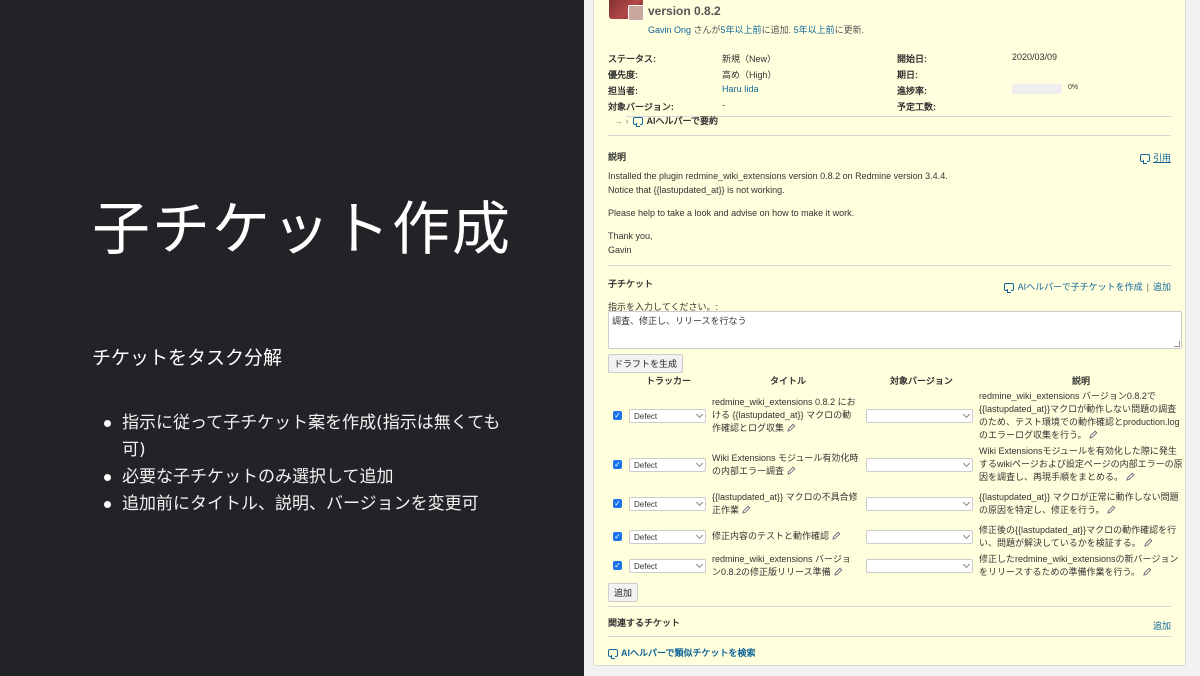 This screenshot has height=676, width=1200. I want to click on header-tracker: トラッカー, so click(669, 381).